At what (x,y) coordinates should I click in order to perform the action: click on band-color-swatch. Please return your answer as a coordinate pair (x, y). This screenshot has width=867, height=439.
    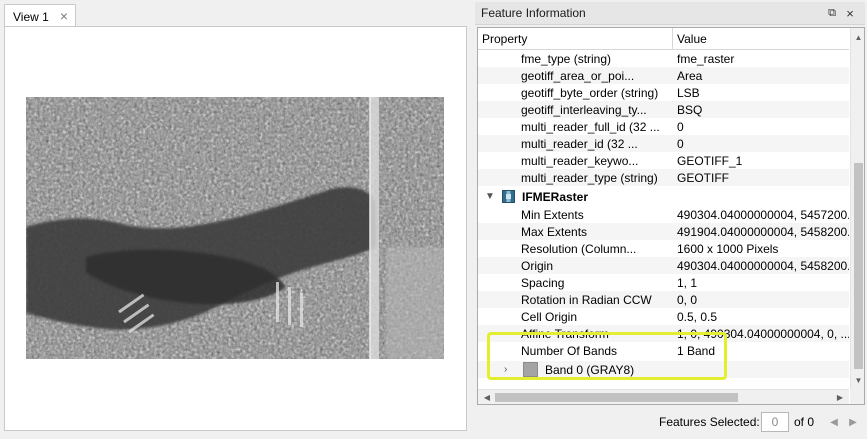
    Looking at the image, I should click on (530, 369).